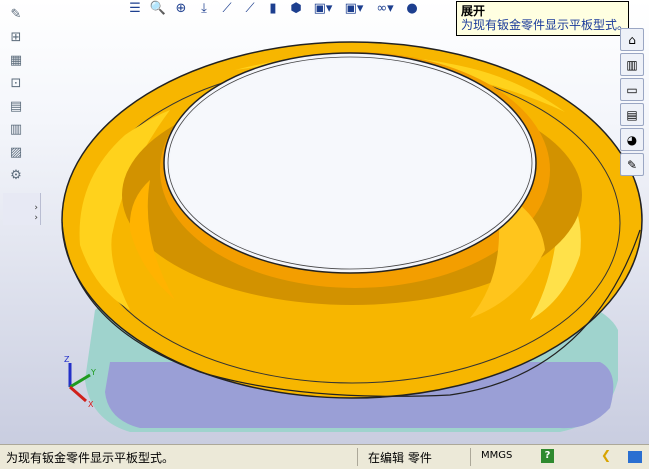 The height and width of the screenshot is (469, 649). I want to click on apply-scene-icon: ∞▾, so click(385, 9).